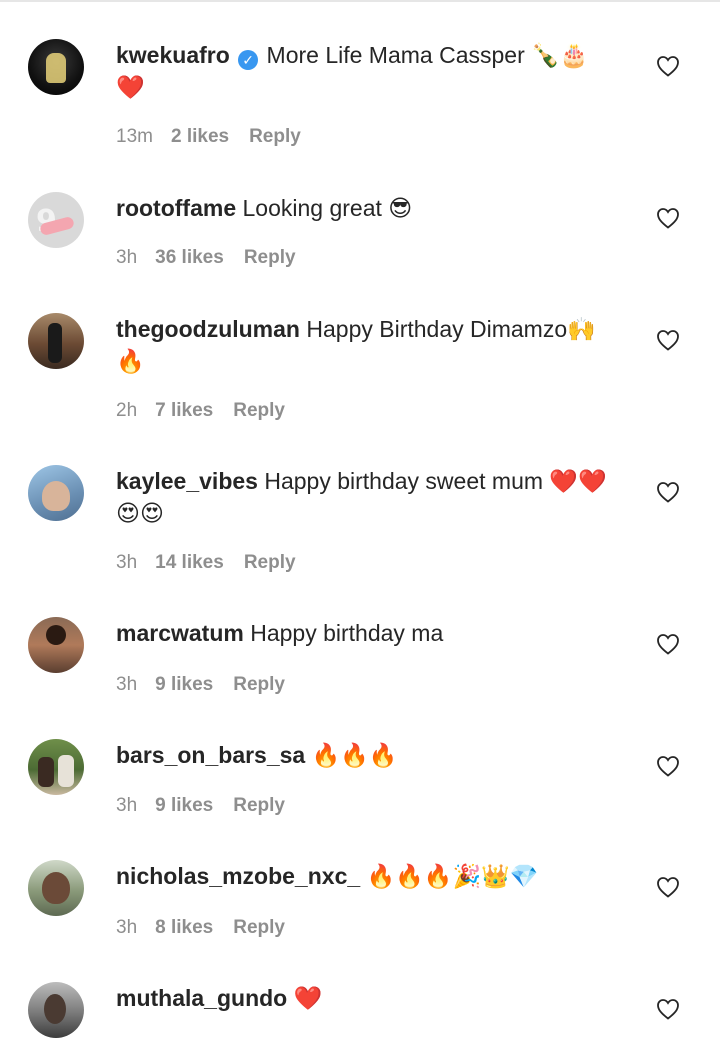 The width and height of the screenshot is (720, 1038). What do you see at coordinates (140, 513) in the screenshot?
I see `comment-text-continuation: 😍😍` at bounding box center [140, 513].